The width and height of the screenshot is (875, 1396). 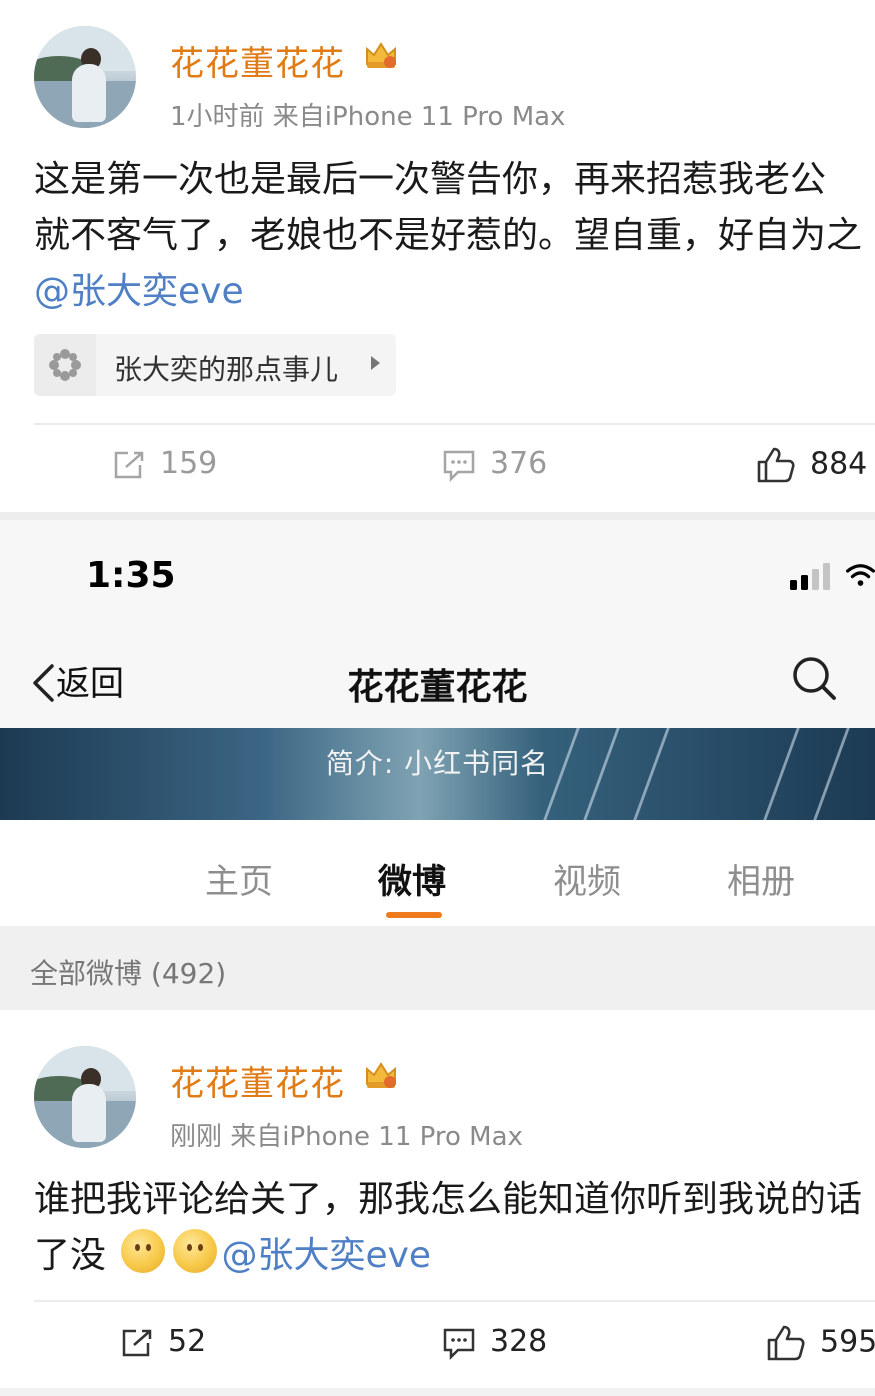 I want to click on topic-icon, so click(x=65, y=365).